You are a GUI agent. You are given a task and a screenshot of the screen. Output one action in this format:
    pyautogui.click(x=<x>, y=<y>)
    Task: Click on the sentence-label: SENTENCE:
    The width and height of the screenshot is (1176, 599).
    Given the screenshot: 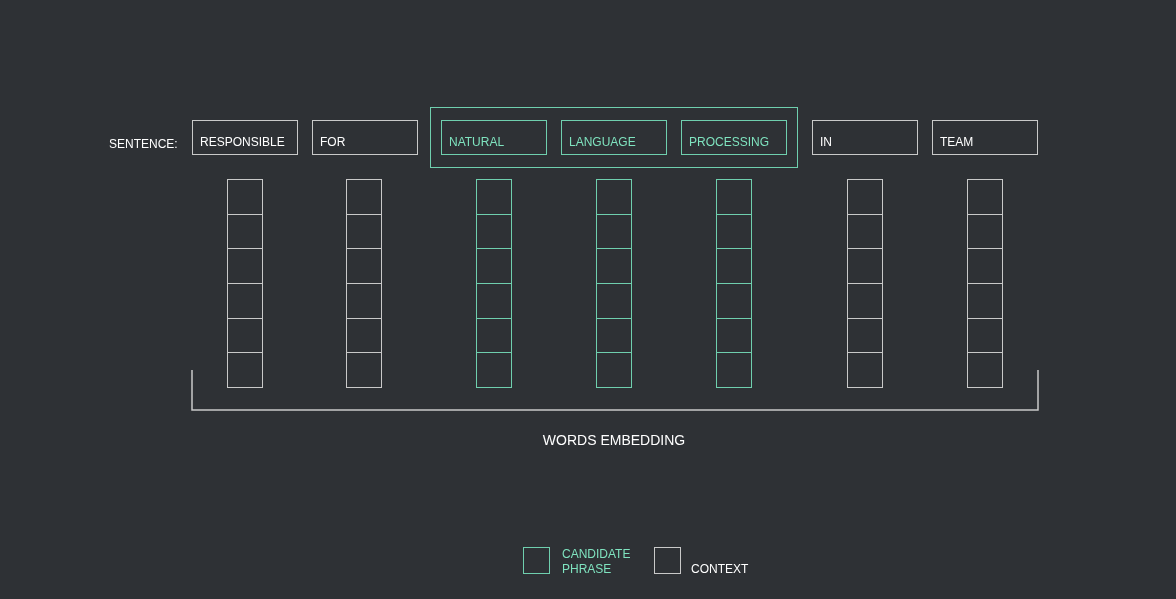 What is the action you would take?
    pyautogui.click(x=143, y=144)
    